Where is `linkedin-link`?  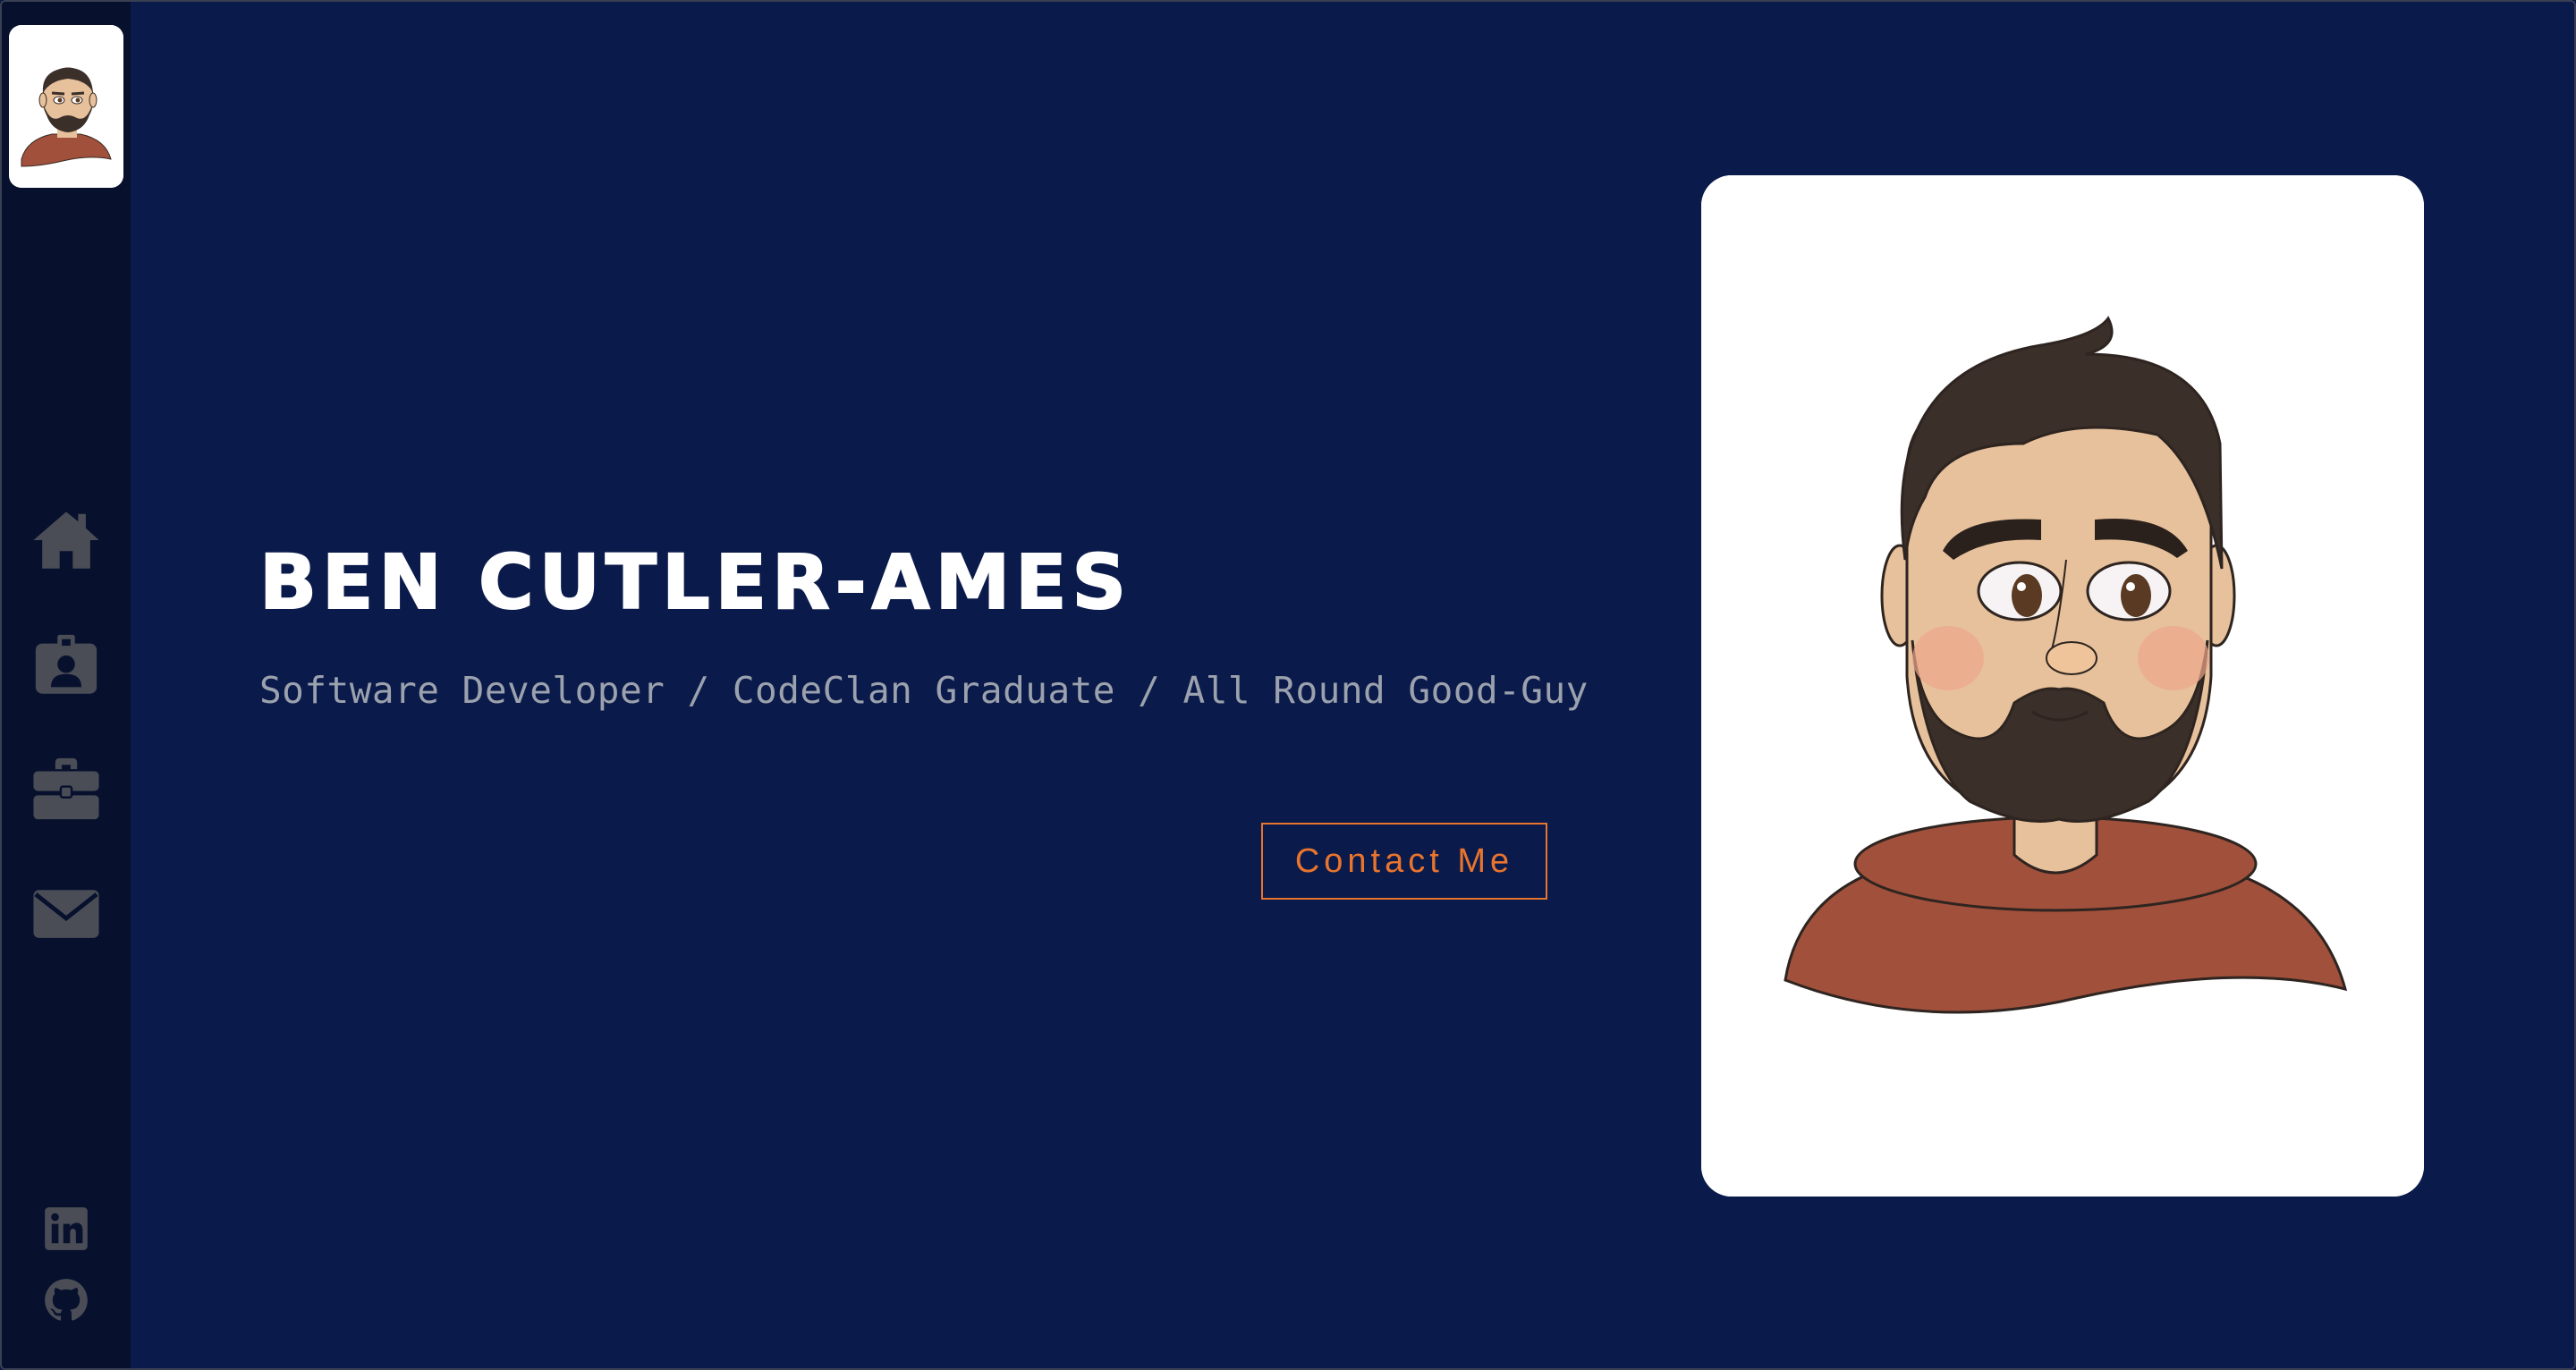 linkedin-link is located at coordinates (66, 1228).